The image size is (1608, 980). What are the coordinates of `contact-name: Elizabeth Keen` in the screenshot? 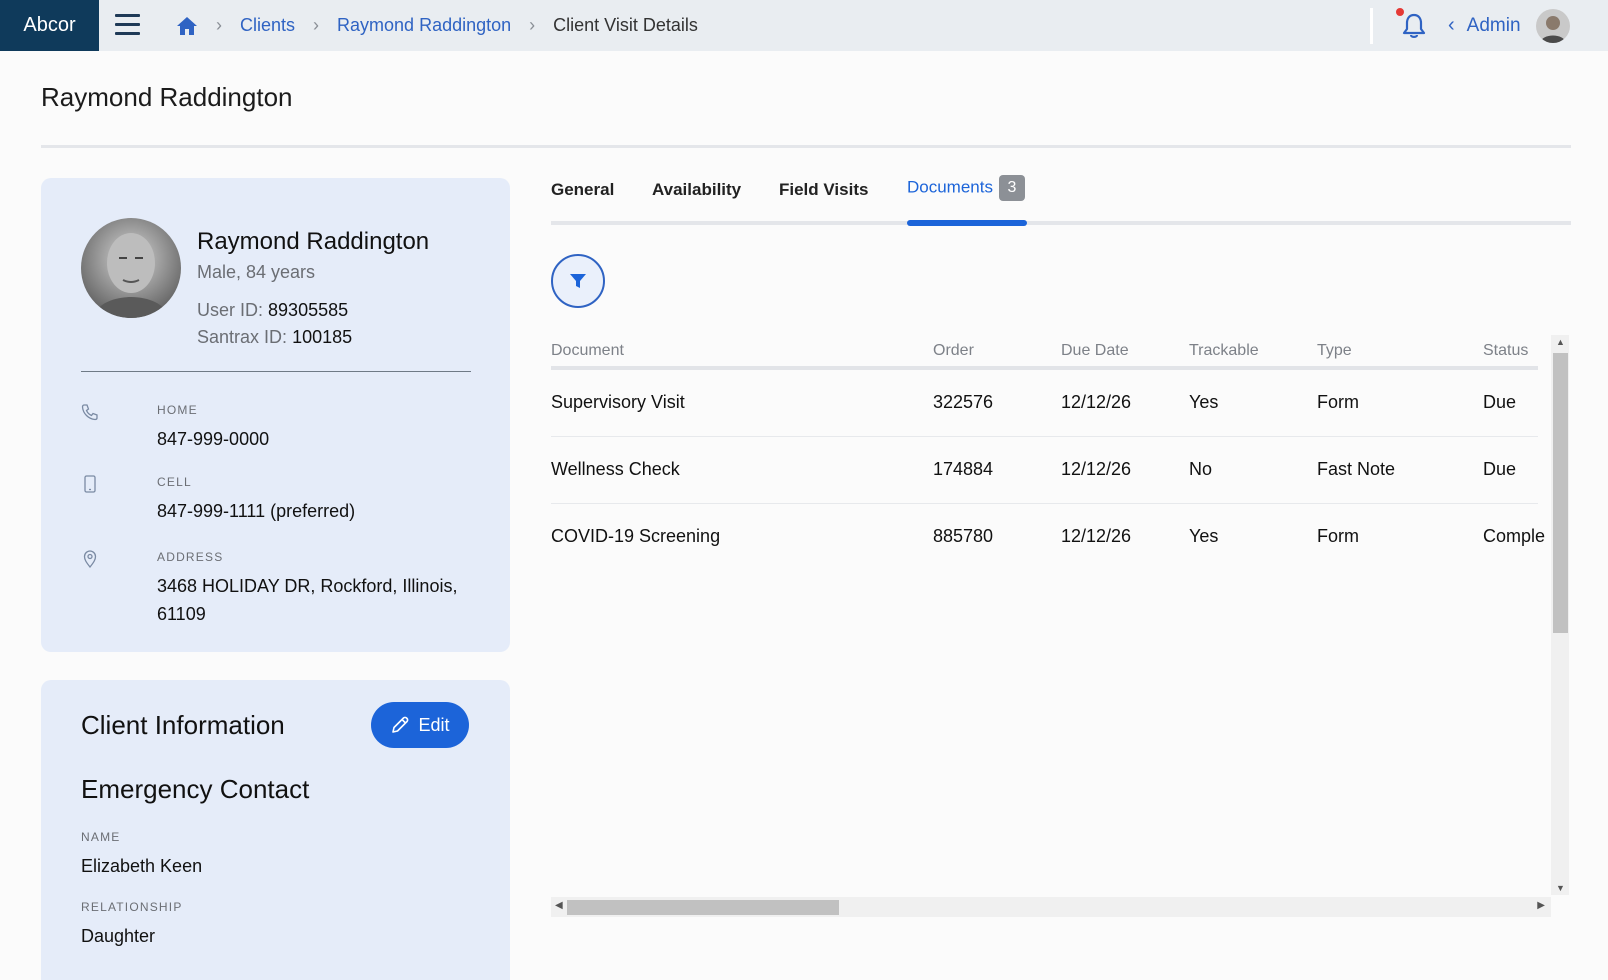 It's located at (142, 866).